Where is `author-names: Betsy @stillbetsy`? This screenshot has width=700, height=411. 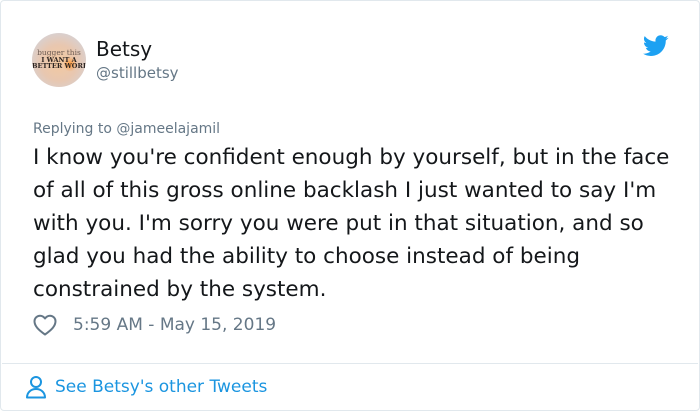
author-names: Betsy @stillbetsy is located at coordinates (137, 60).